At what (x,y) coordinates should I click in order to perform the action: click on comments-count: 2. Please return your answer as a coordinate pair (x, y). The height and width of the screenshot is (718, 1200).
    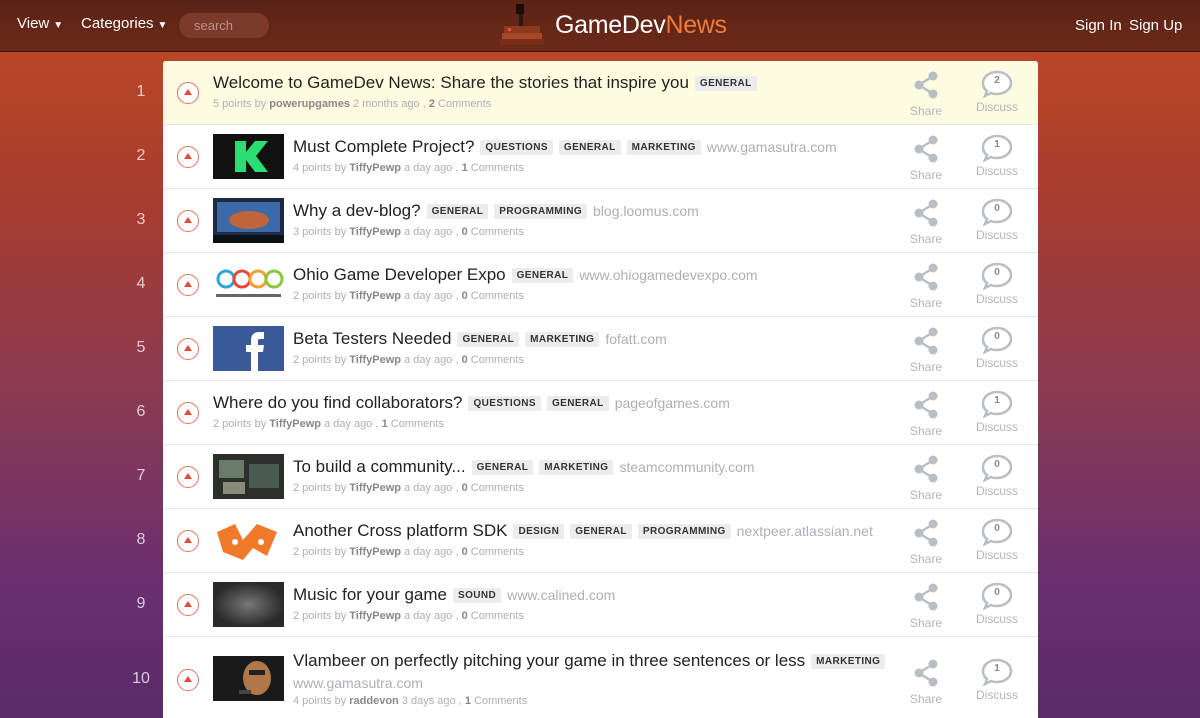
    Looking at the image, I should click on (432, 104).